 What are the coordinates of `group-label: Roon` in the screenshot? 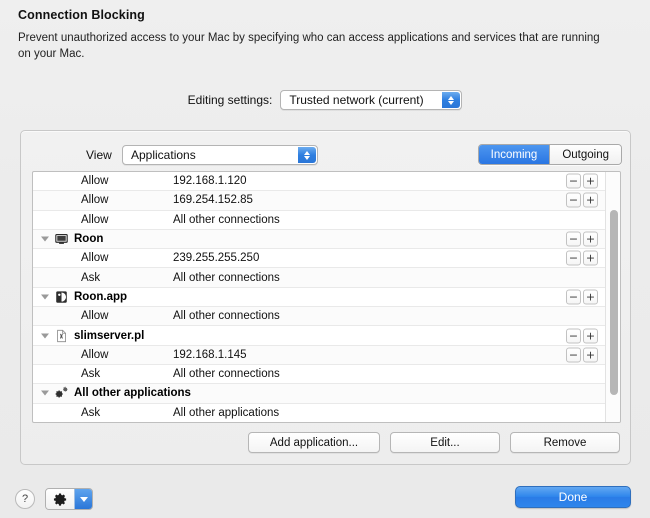 It's located at (89, 239).